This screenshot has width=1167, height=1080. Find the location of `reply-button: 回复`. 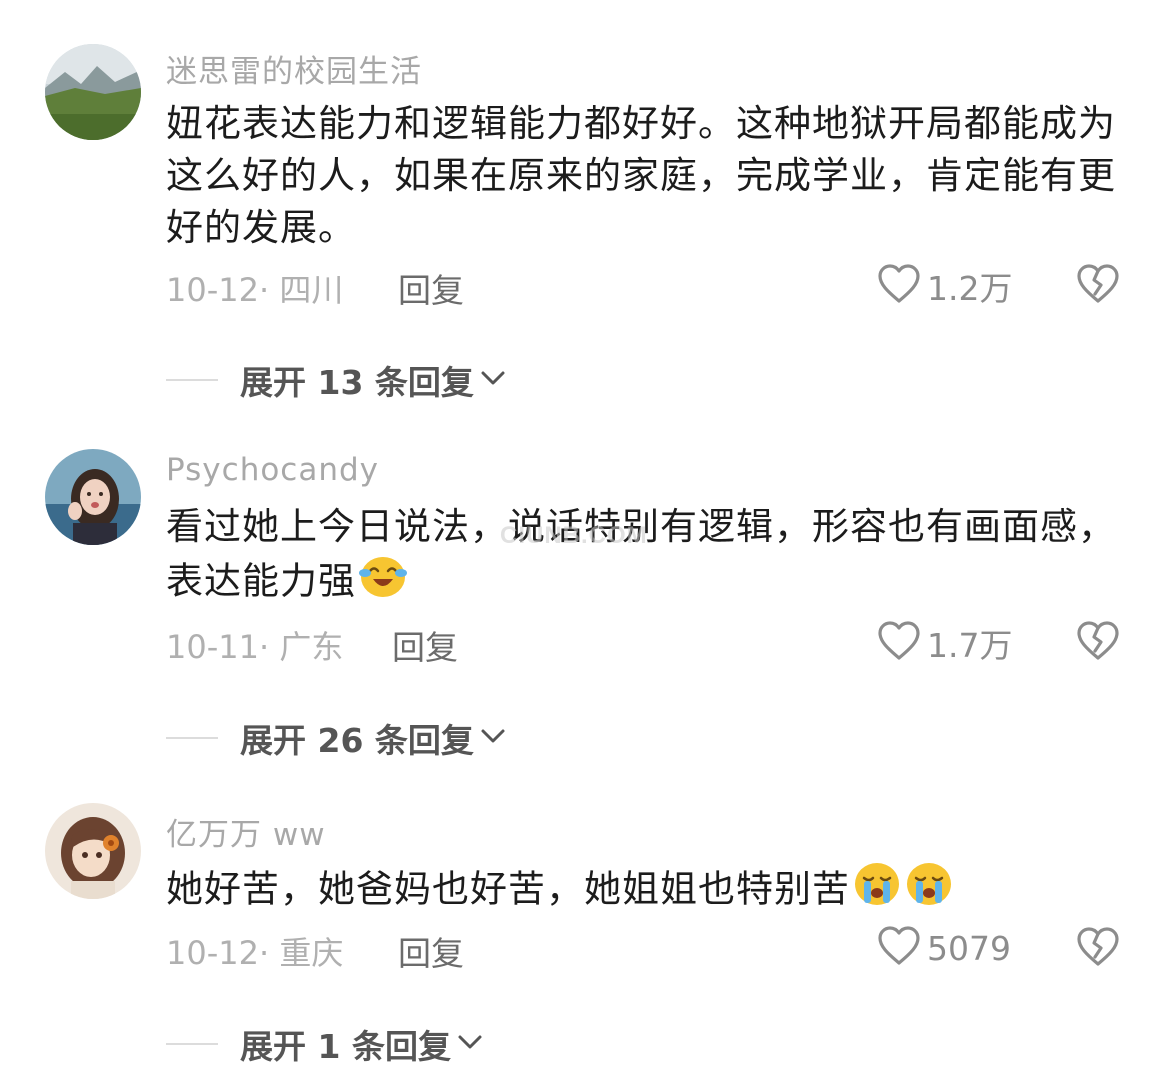

reply-button: 回复 is located at coordinates (431, 951).